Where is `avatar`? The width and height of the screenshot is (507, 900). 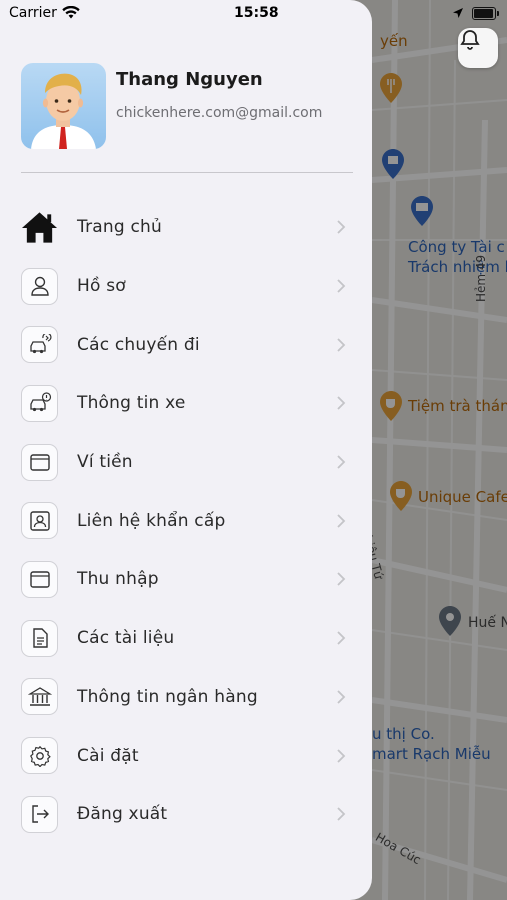 avatar is located at coordinates (63, 106).